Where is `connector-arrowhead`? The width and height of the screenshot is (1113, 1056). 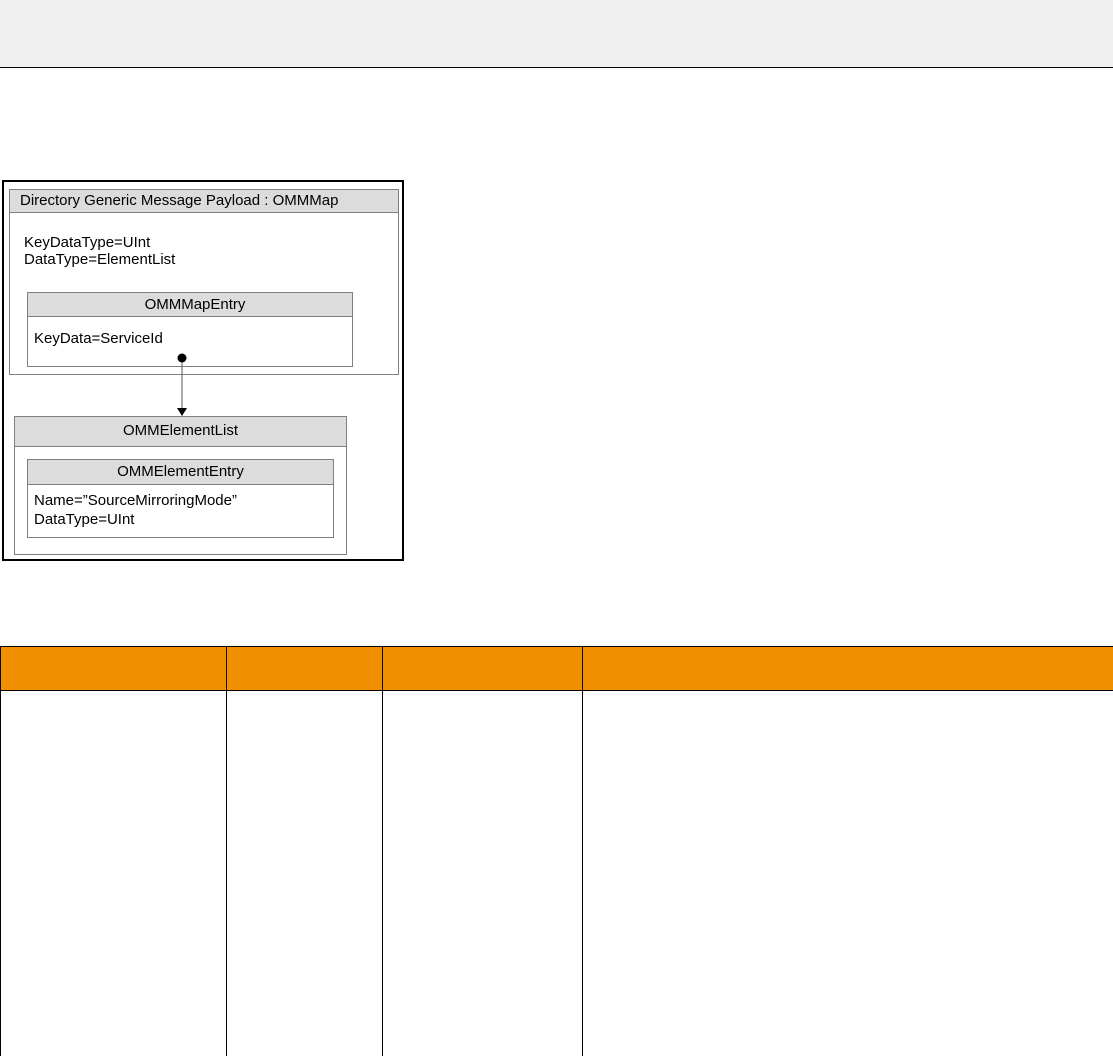
connector-arrowhead is located at coordinates (182, 412).